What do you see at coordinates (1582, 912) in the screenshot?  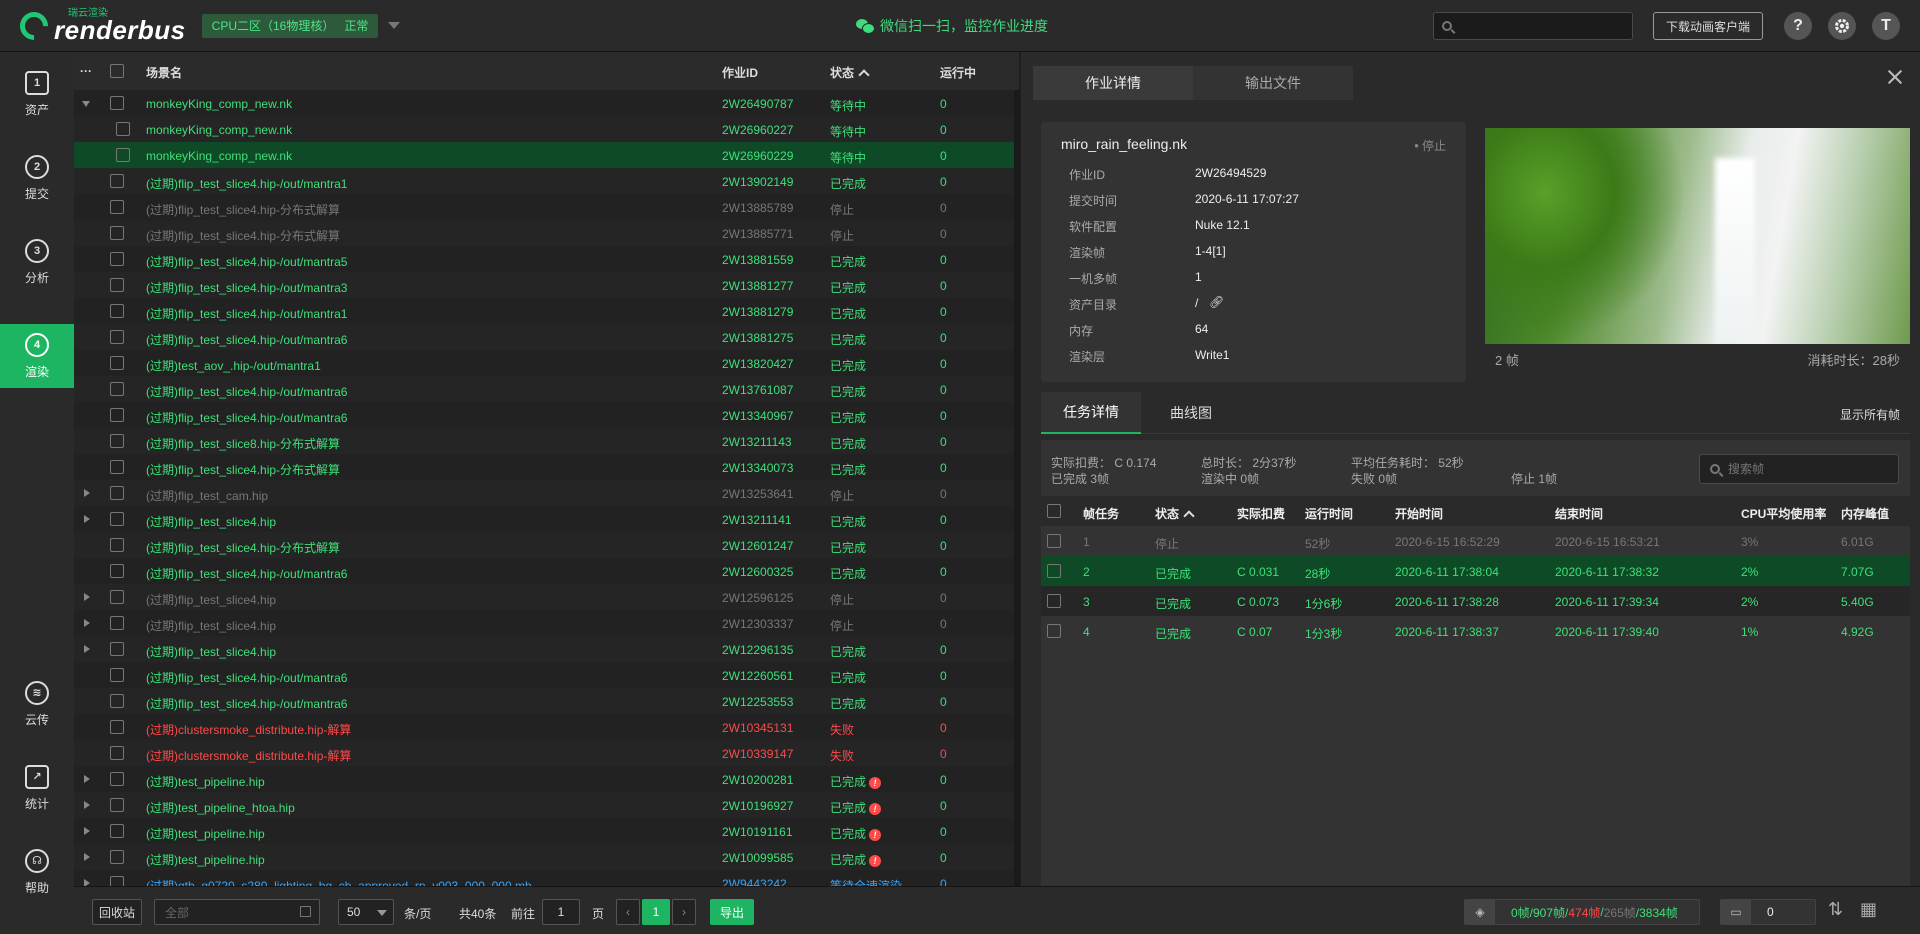 I see `frame-stats: ◈ 0帧/907帧/ 474帧 / 265帧 /3834帧` at bounding box center [1582, 912].